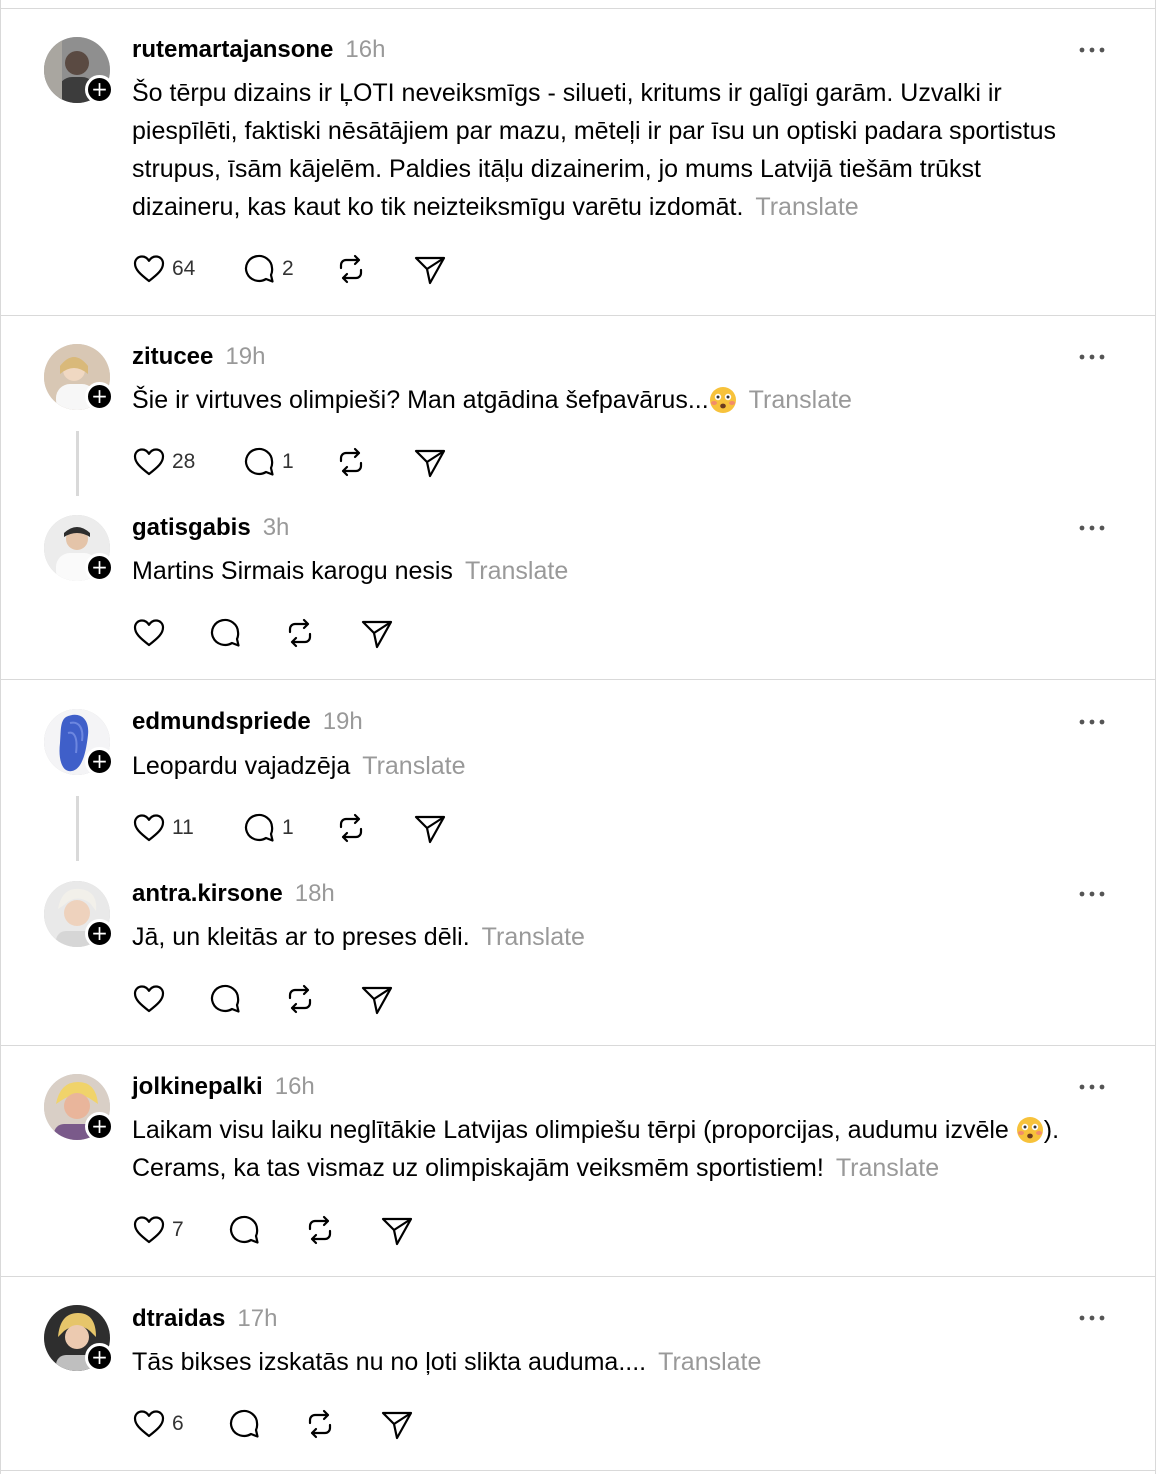 Image resolution: width=1156 pixels, height=1474 pixels. What do you see at coordinates (184, 461) in the screenshot?
I see `like-count: 28` at bounding box center [184, 461].